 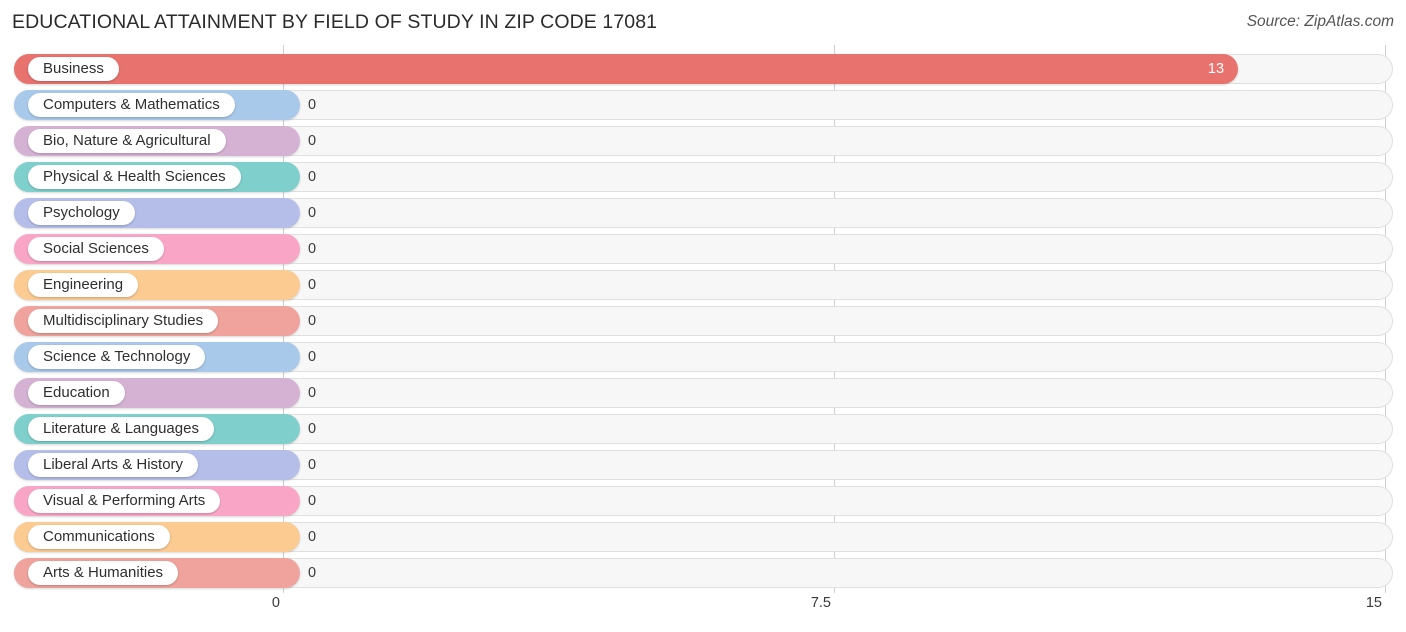 What do you see at coordinates (123, 321) in the screenshot?
I see `category-label-pill: Multidisciplinary Studies` at bounding box center [123, 321].